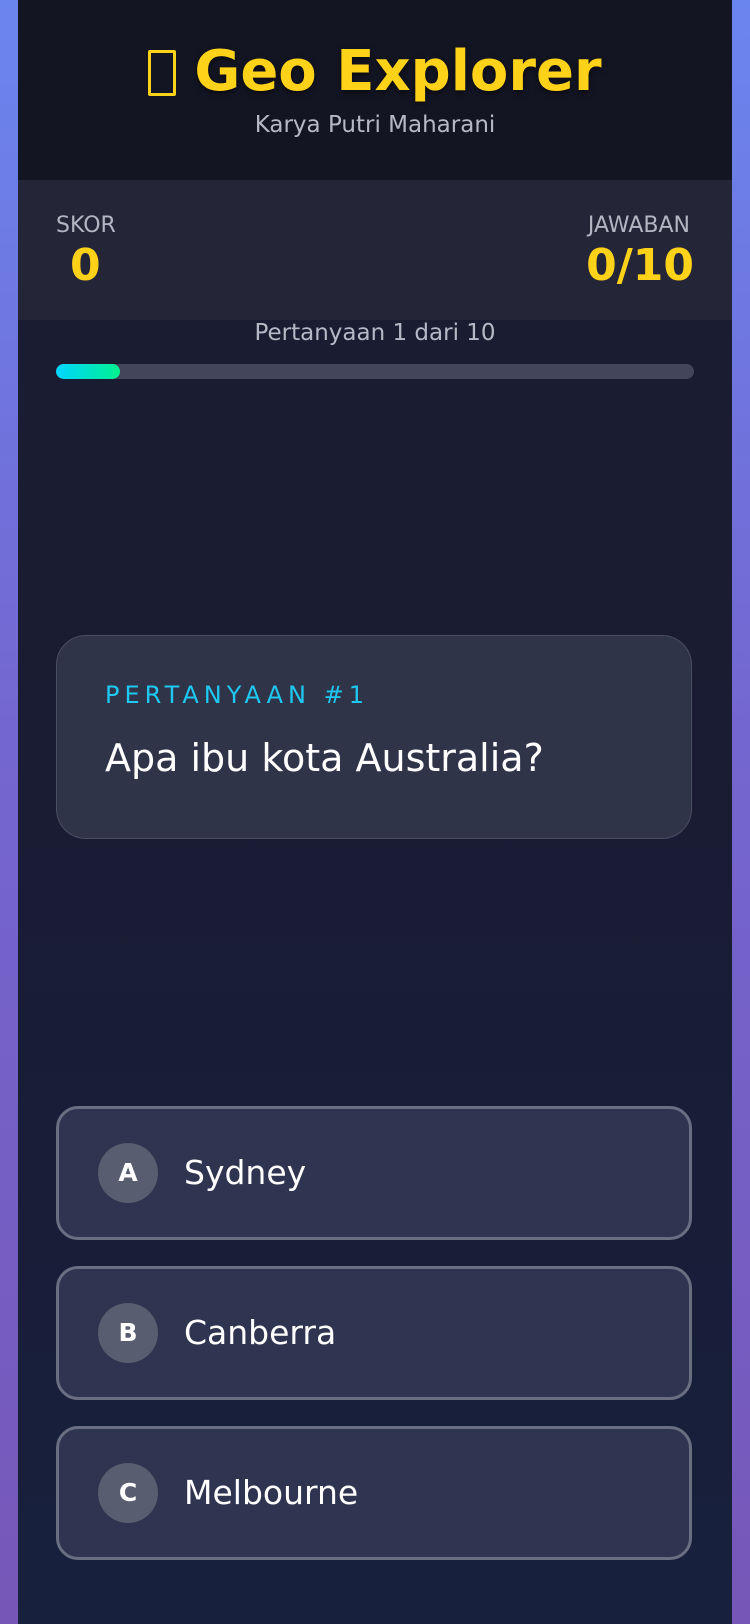 The width and height of the screenshot is (750, 1624). I want to click on missing-glyph-icon, so click(162, 73).